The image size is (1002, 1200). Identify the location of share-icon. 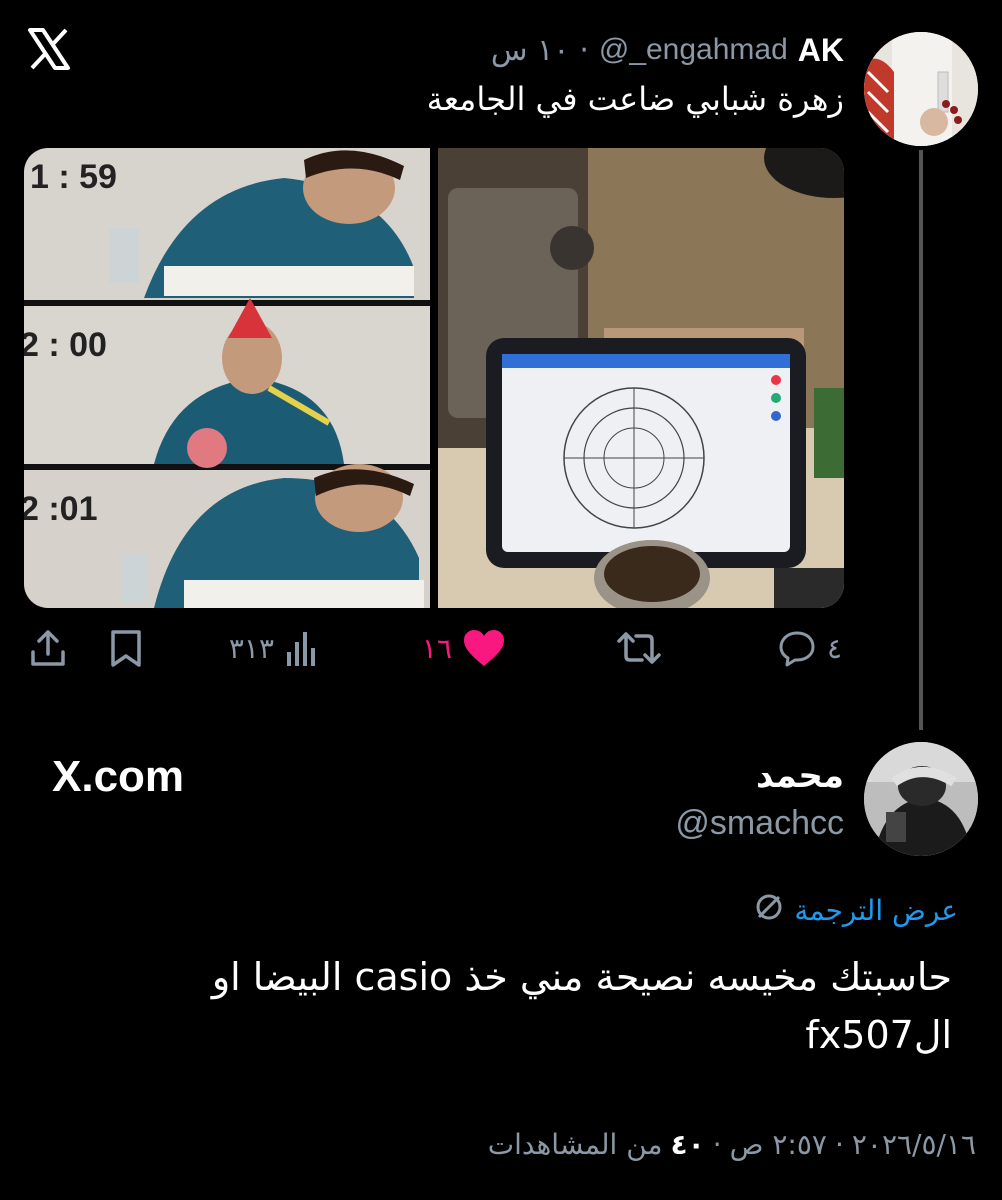
(48, 648).